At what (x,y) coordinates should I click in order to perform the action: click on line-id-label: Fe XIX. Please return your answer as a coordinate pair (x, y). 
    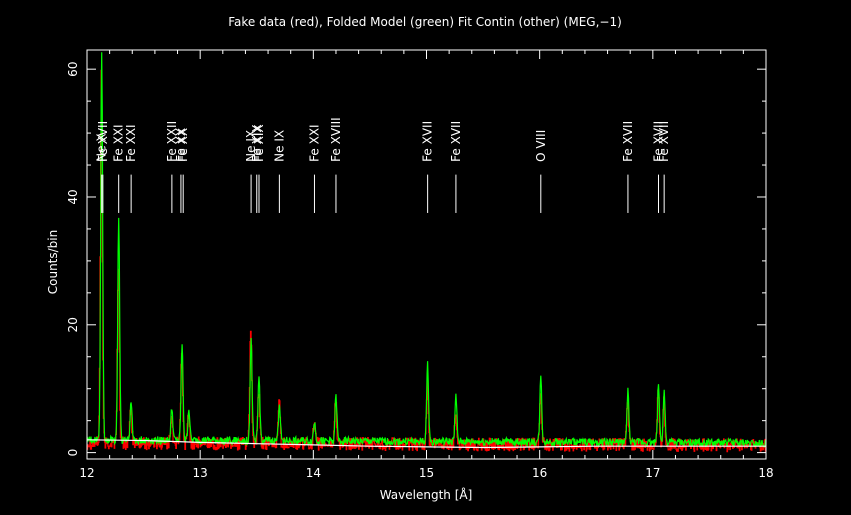
    Looking at the image, I should click on (259, 142).